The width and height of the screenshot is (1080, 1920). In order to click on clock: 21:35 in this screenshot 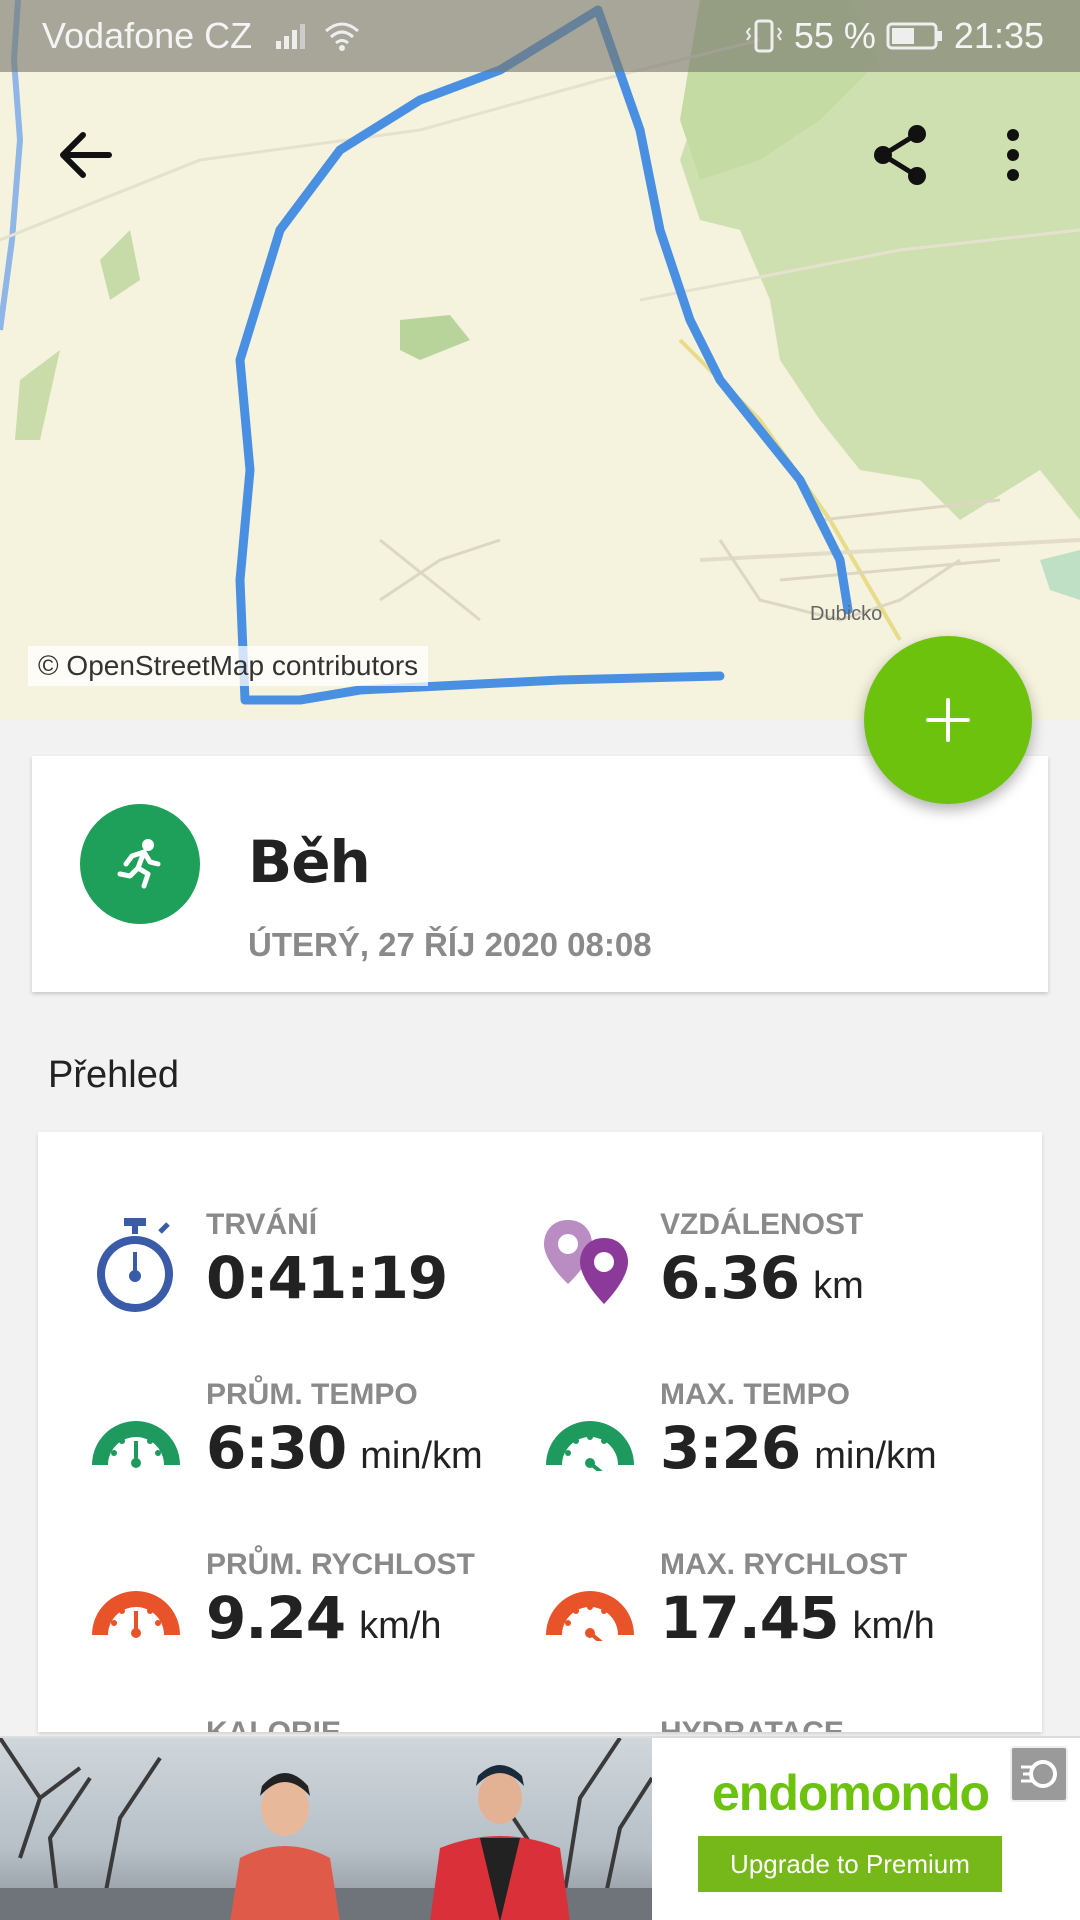, I will do `click(998, 35)`.